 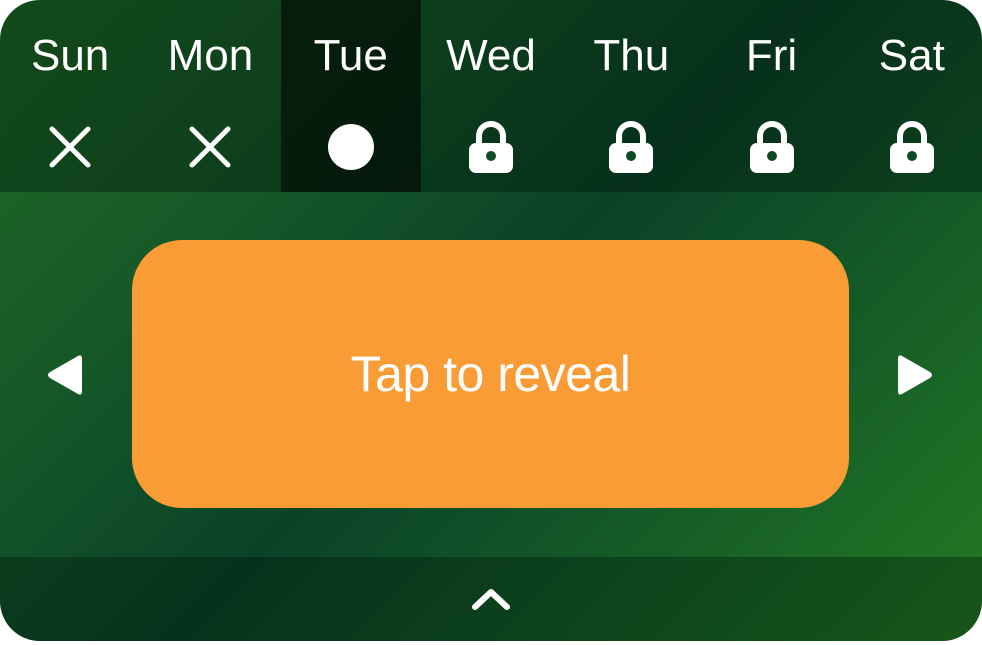 I want to click on expand-bar, so click(x=491, y=599).